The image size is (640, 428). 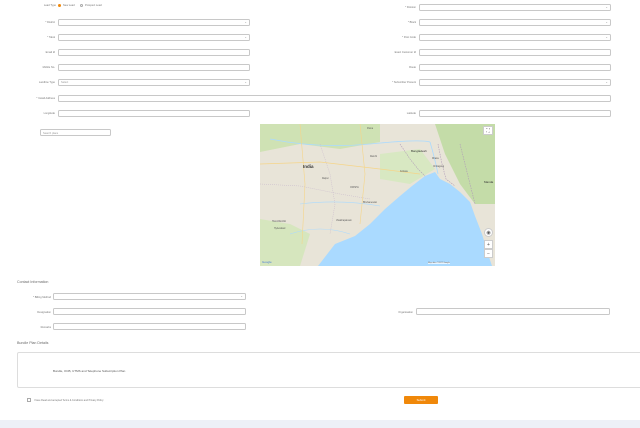 What do you see at coordinates (149, 326) in the screenshot?
I see `remarks-field` at bounding box center [149, 326].